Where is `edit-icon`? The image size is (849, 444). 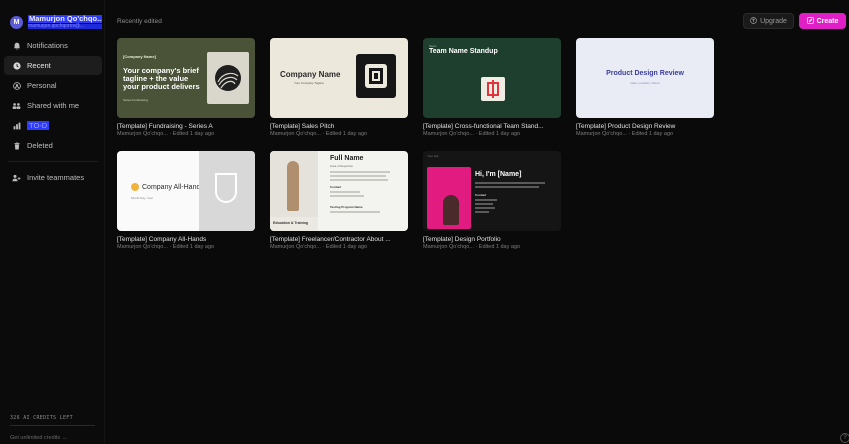 edit-icon is located at coordinates (810, 21).